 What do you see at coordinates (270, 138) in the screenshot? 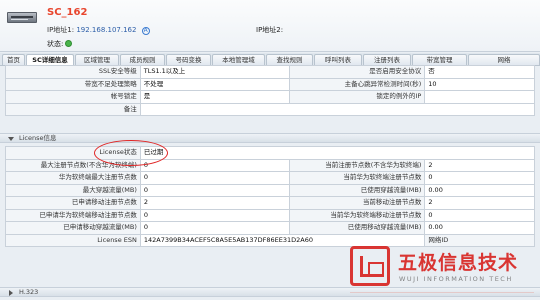
I see `license-section-header: License信息` at bounding box center [270, 138].